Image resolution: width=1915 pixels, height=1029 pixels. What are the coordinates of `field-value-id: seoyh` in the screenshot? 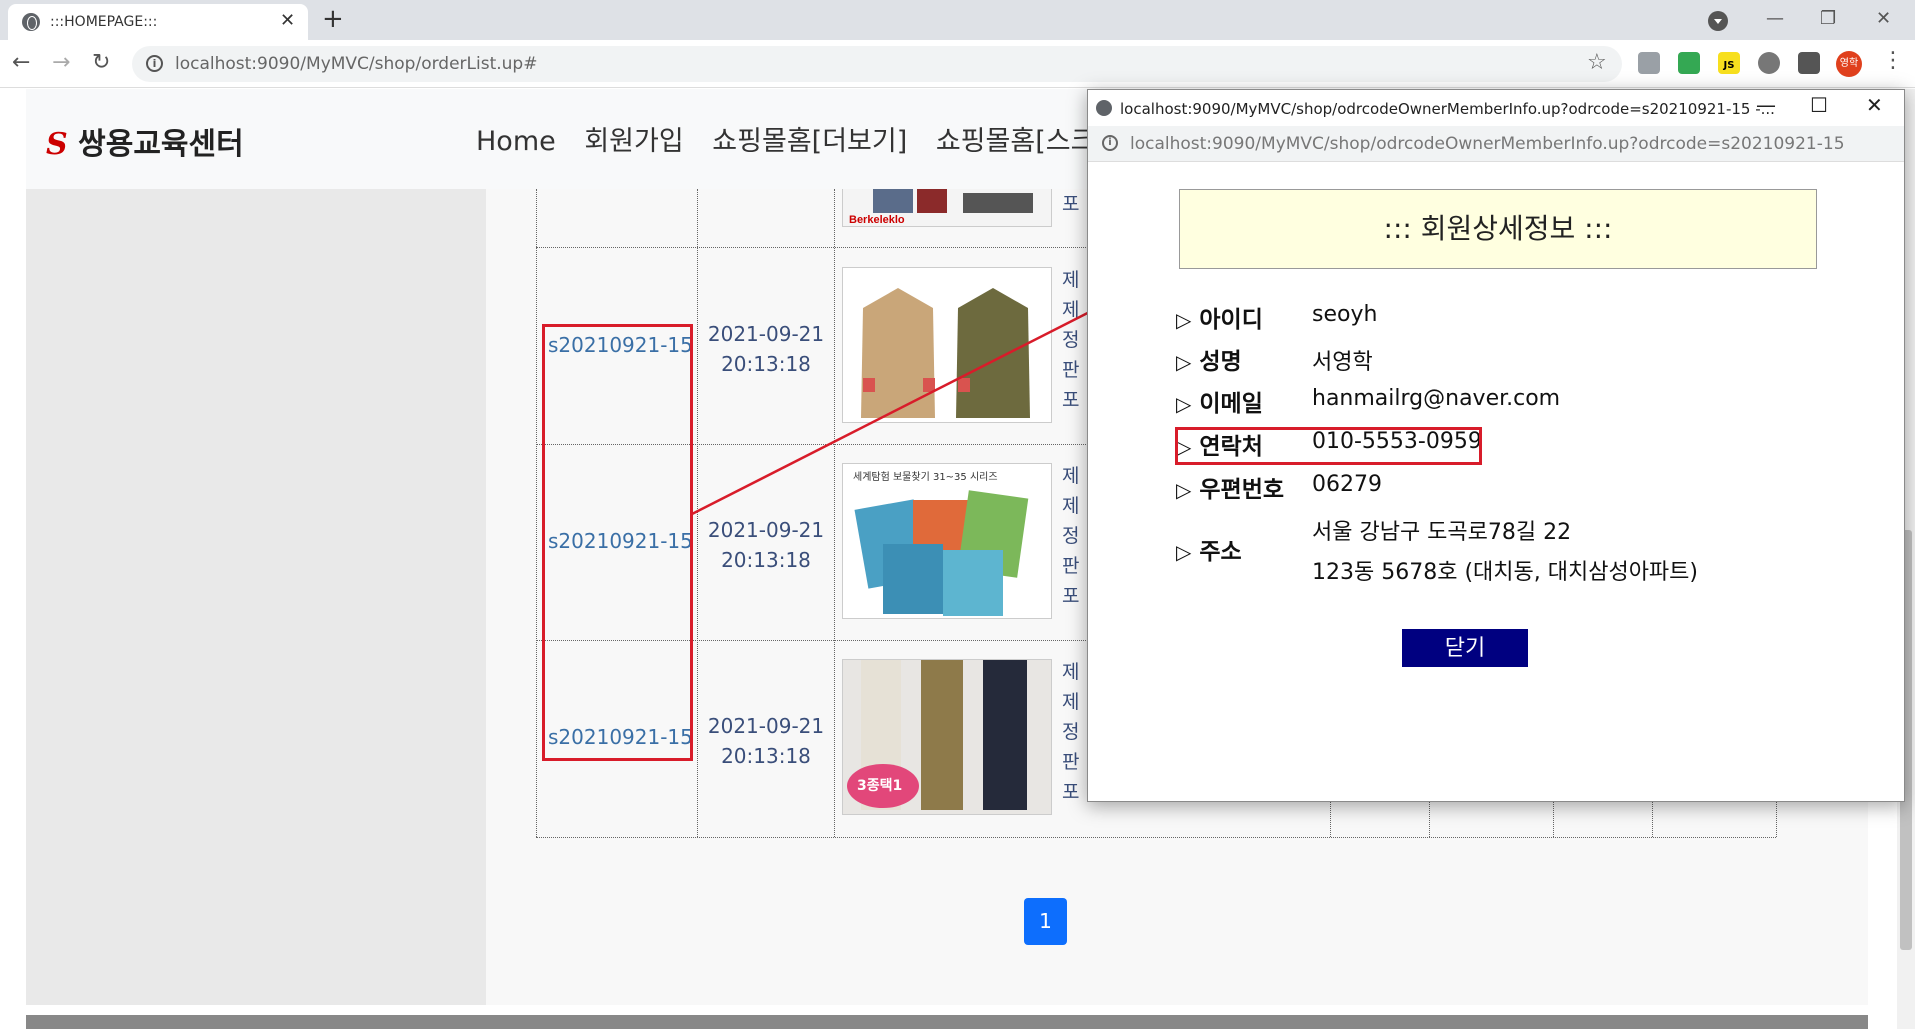 It's located at (1345, 314).